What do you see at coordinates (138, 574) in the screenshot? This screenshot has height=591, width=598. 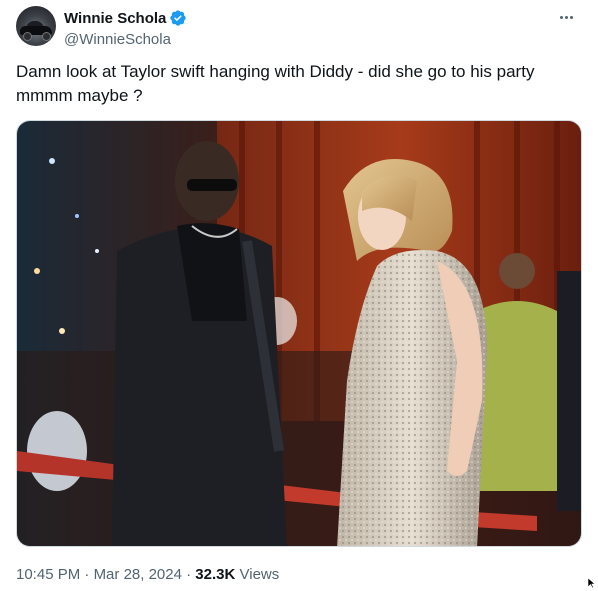 I see `tweet-date: Mar 28, 2024` at bounding box center [138, 574].